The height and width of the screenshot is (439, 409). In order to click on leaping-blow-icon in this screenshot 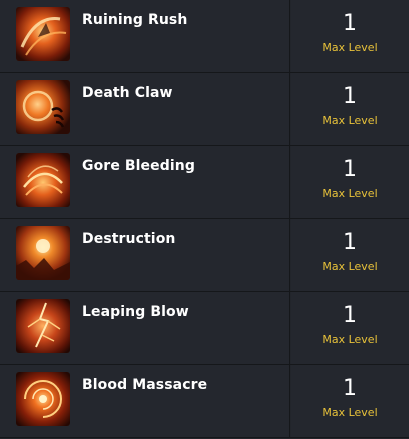, I will do `click(43, 326)`.